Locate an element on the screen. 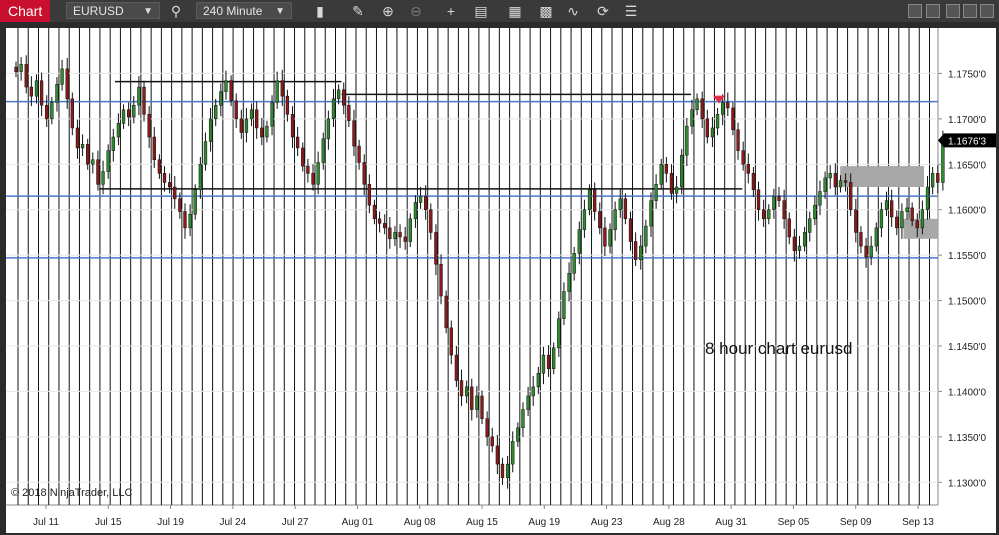 This screenshot has height=535, width=999. price-tick-label: 1.1650'0 is located at coordinates (967, 165).